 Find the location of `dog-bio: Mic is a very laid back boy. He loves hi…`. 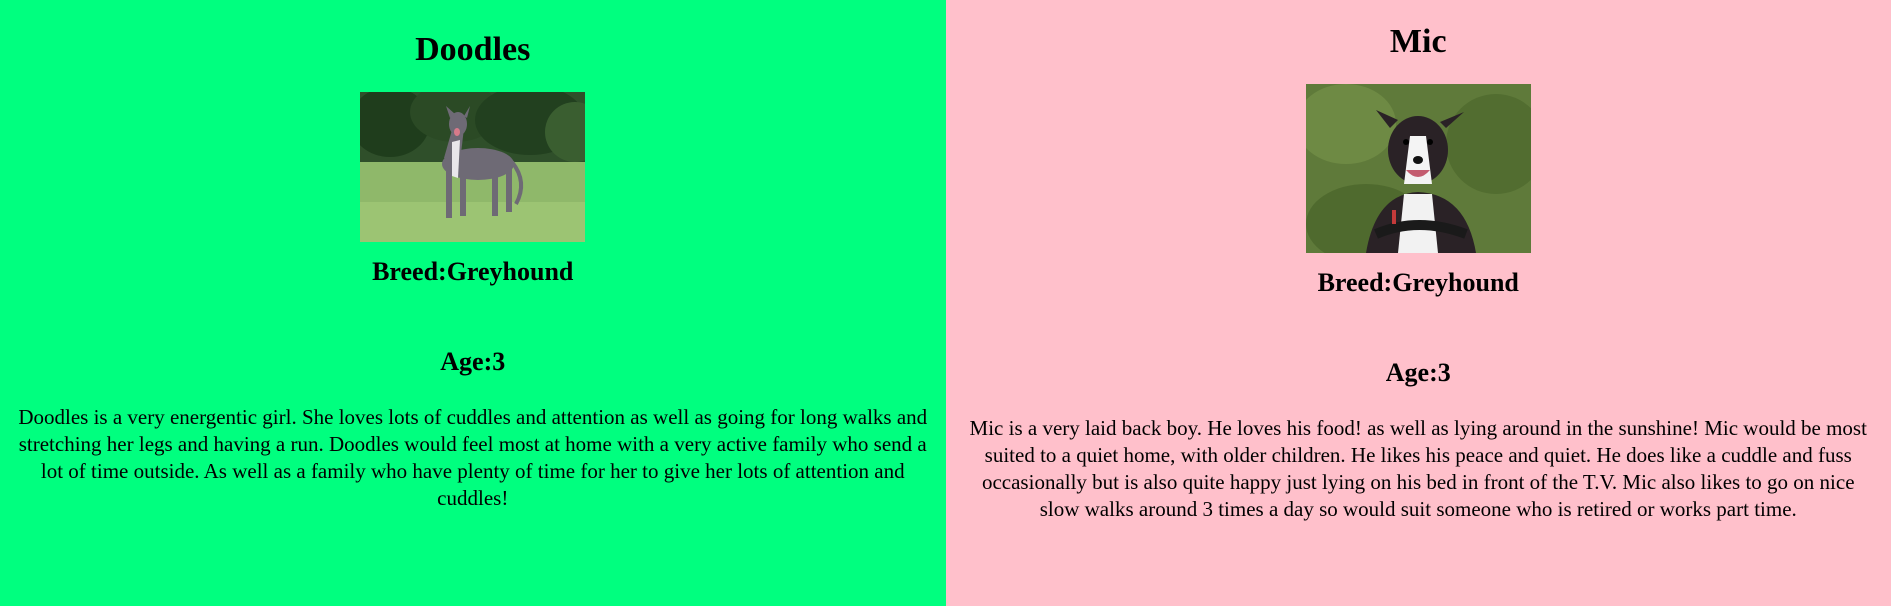

dog-bio: Mic is a very laid back boy. He loves hi… is located at coordinates (1418, 468).